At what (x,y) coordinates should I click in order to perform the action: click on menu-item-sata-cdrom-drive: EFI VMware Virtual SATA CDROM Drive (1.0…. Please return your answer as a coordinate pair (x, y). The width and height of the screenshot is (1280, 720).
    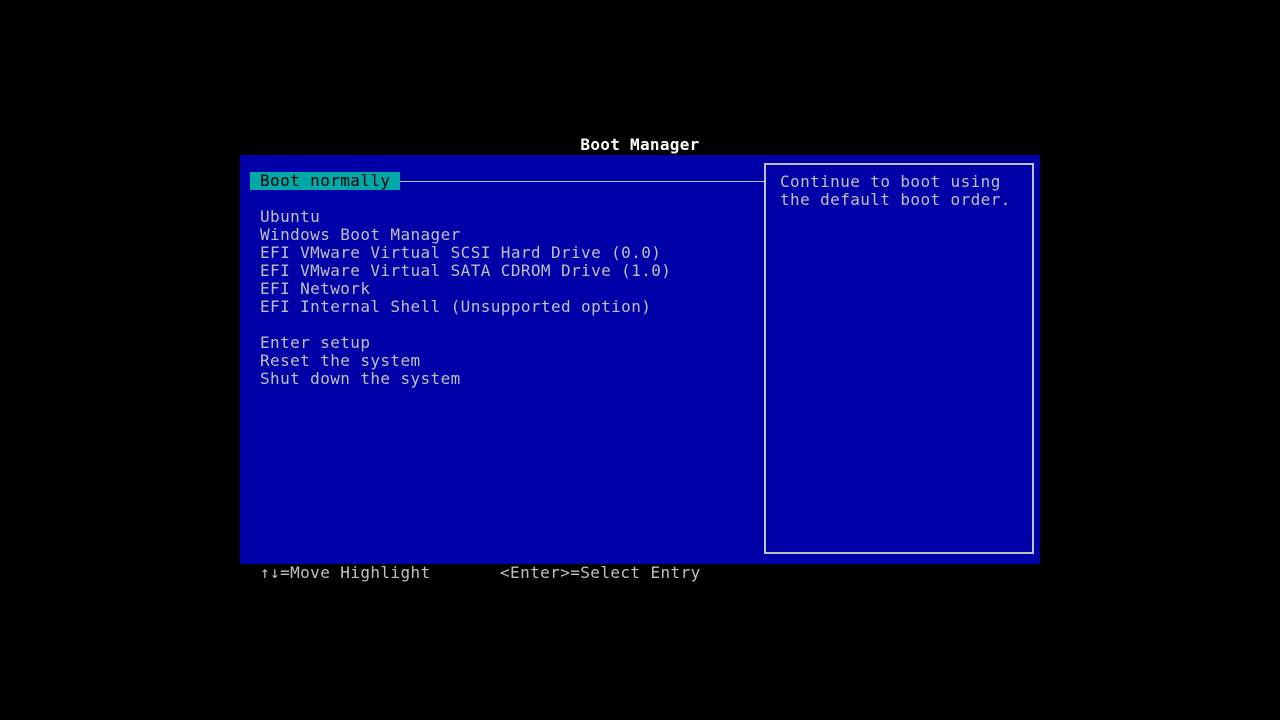
    Looking at the image, I should click on (465, 271).